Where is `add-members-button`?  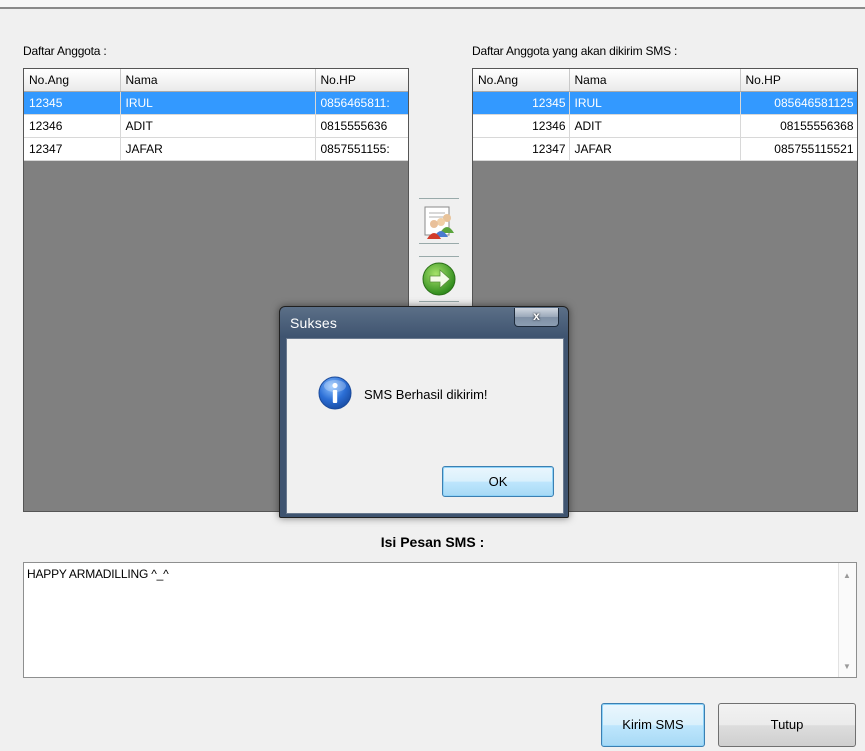 add-members-button is located at coordinates (439, 221).